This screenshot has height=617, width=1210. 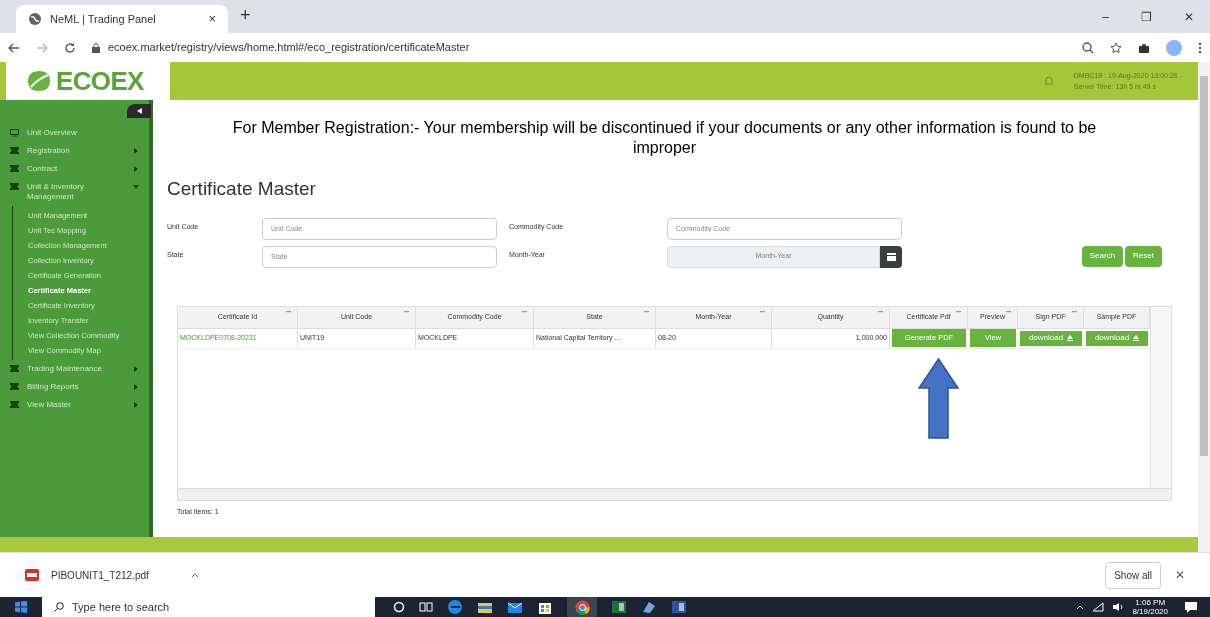 What do you see at coordinates (1146, 16) in the screenshot?
I see `window-control: ❐` at bounding box center [1146, 16].